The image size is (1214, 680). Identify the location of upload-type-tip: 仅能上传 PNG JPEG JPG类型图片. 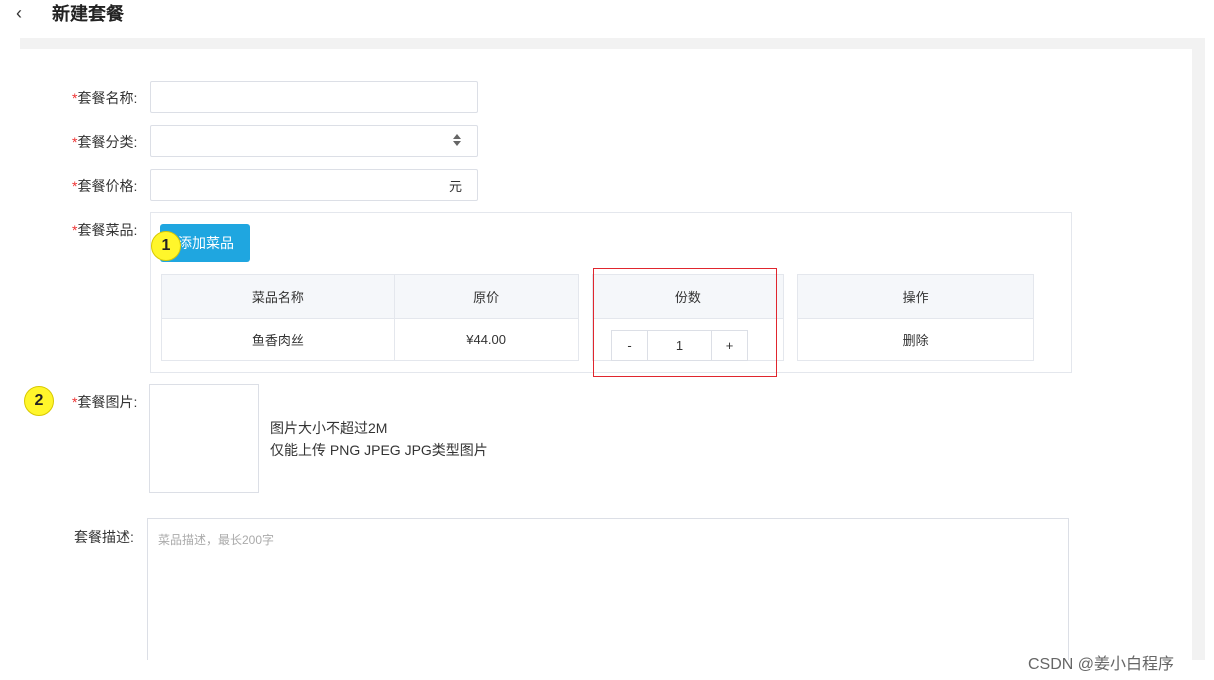
(379, 450).